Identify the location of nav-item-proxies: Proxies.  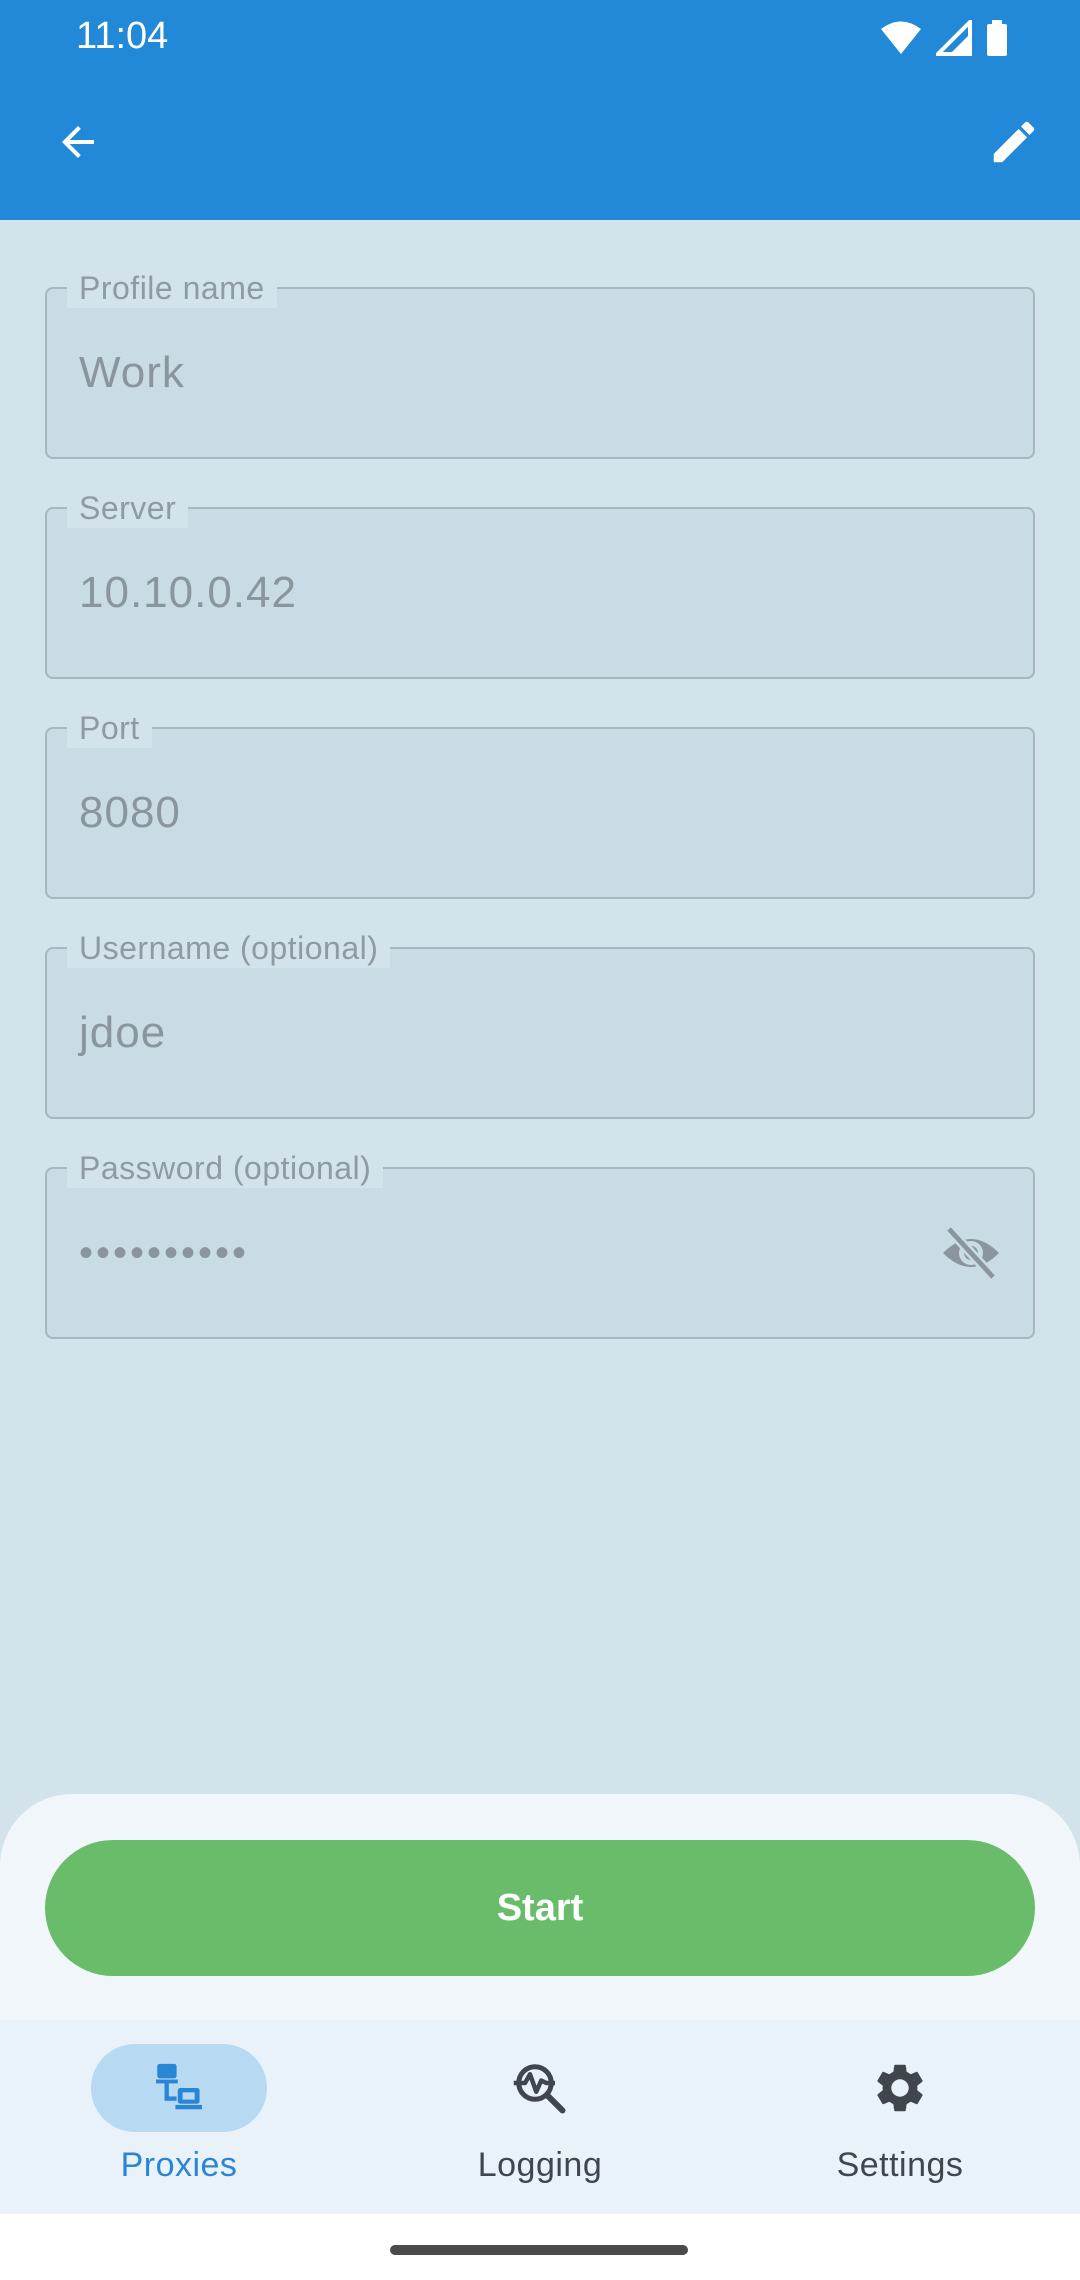
(179, 2124).